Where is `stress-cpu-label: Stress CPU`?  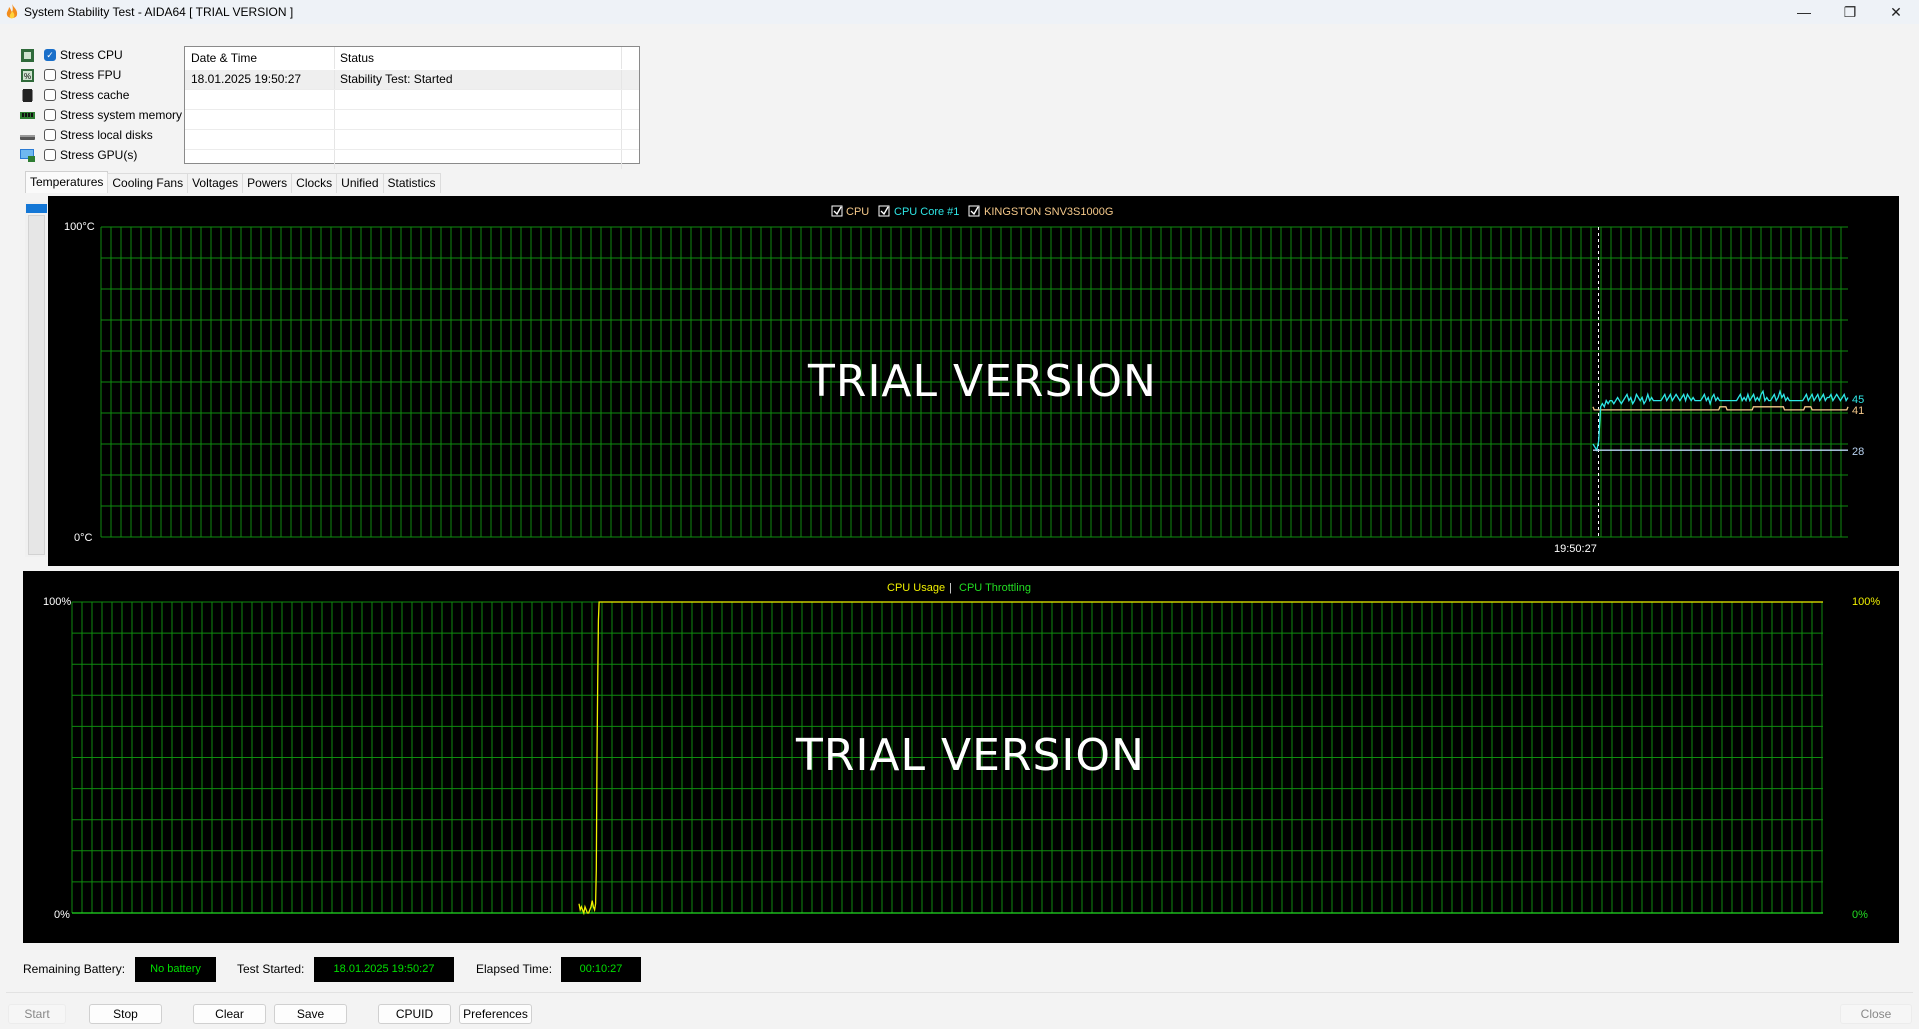 stress-cpu-label: Stress CPU is located at coordinates (91, 55).